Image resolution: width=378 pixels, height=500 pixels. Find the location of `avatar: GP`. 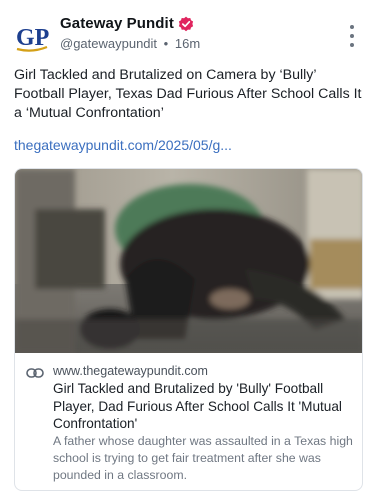

avatar: GP is located at coordinates (32, 38).